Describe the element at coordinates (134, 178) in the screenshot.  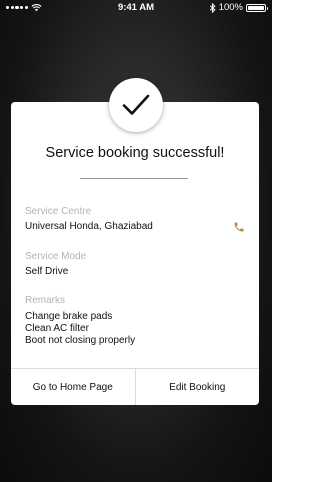
I see `title-divider` at that location.